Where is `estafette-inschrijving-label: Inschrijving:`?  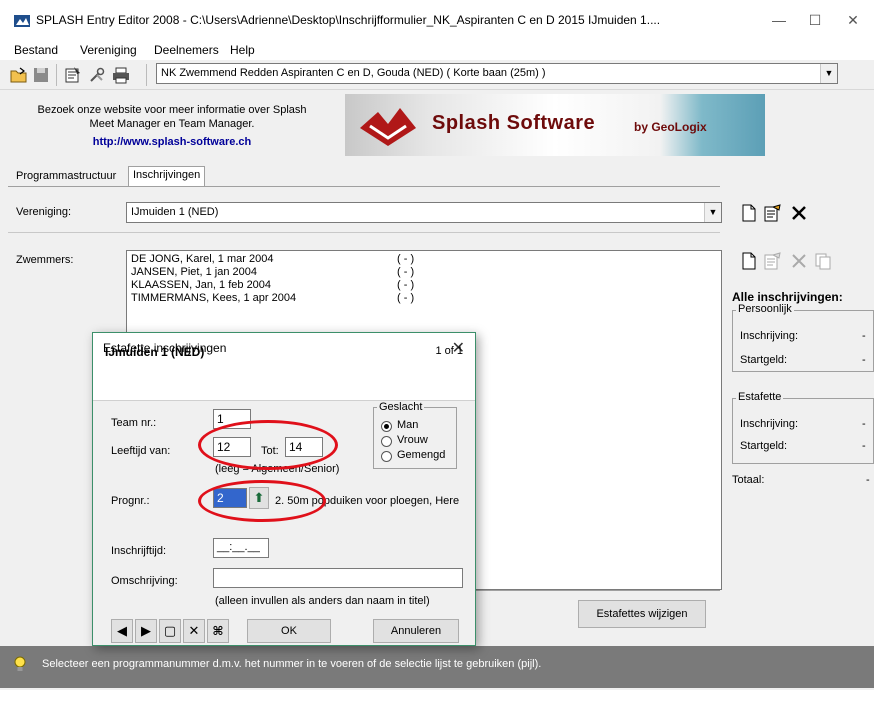
estafette-inschrijving-label: Inschrijving: is located at coordinates (769, 424).